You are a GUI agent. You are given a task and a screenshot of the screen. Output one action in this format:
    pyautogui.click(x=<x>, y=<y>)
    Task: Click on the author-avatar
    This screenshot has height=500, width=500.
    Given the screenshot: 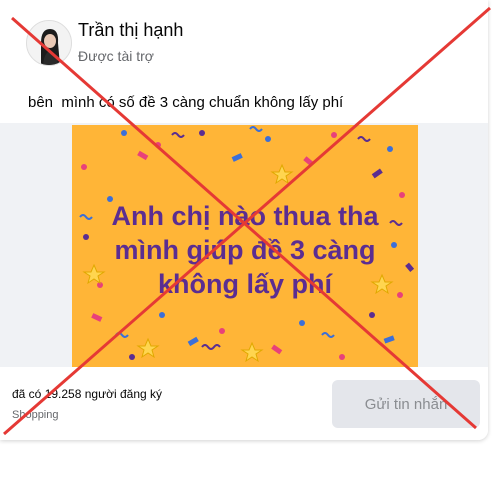 What is the action you would take?
    pyautogui.click(x=49, y=43)
    